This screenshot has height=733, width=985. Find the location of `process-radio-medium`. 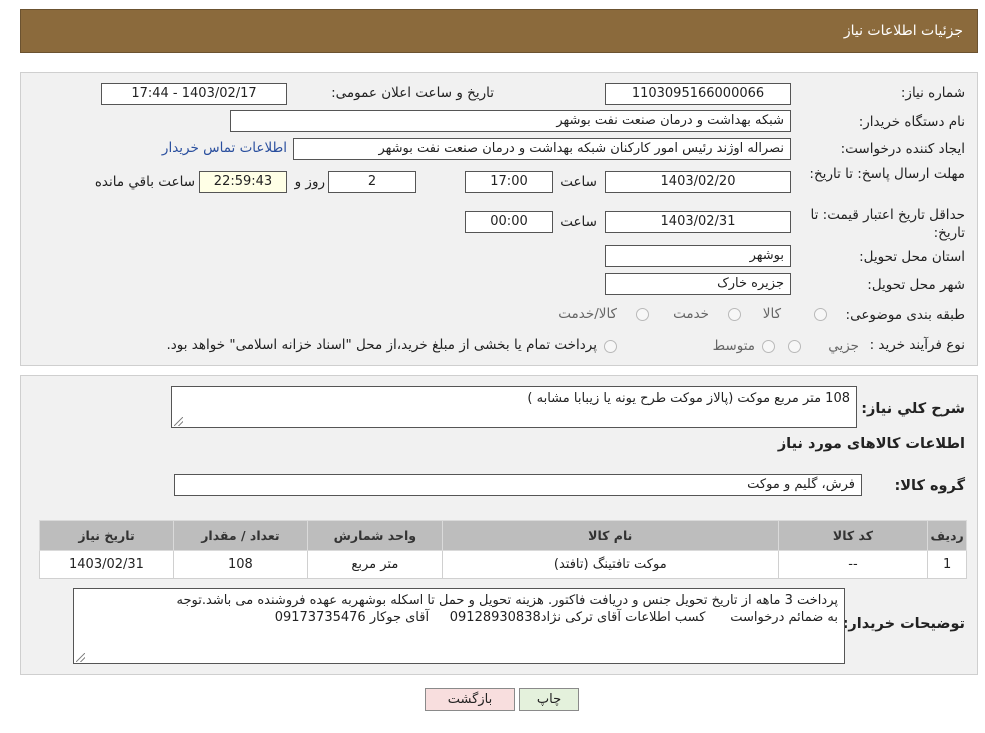

process-radio-medium is located at coordinates (768, 346).